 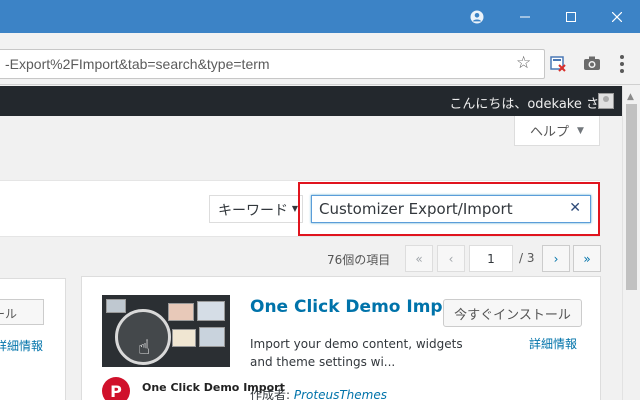 What do you see at coordinates (360, 307) in the screenshot?
I see `plugin-name-link: One Click Demo Import` at bounding box center [360, 307].